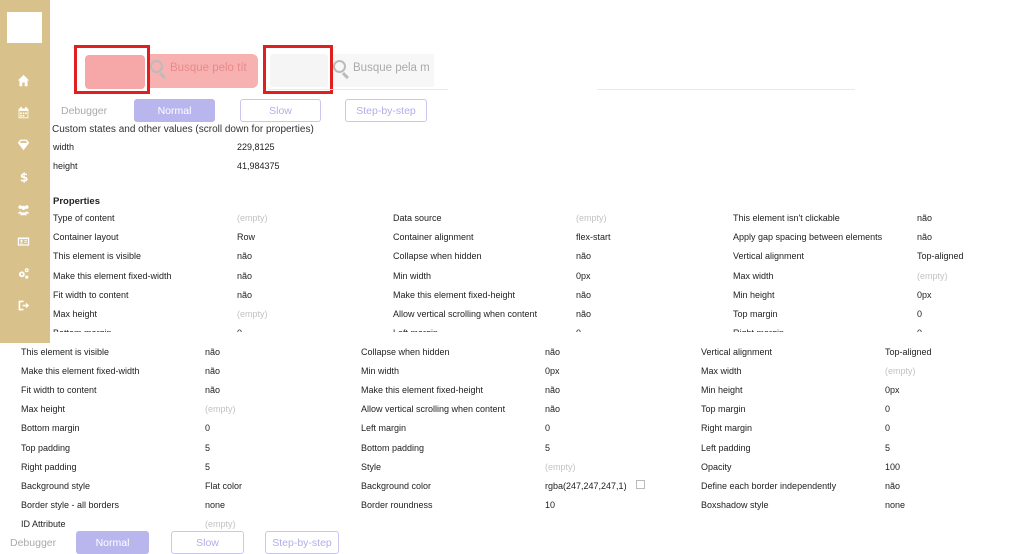 Image resolution: width=1024 pixels, height=554 pixels. I want to click on divider, so click(358, 89).